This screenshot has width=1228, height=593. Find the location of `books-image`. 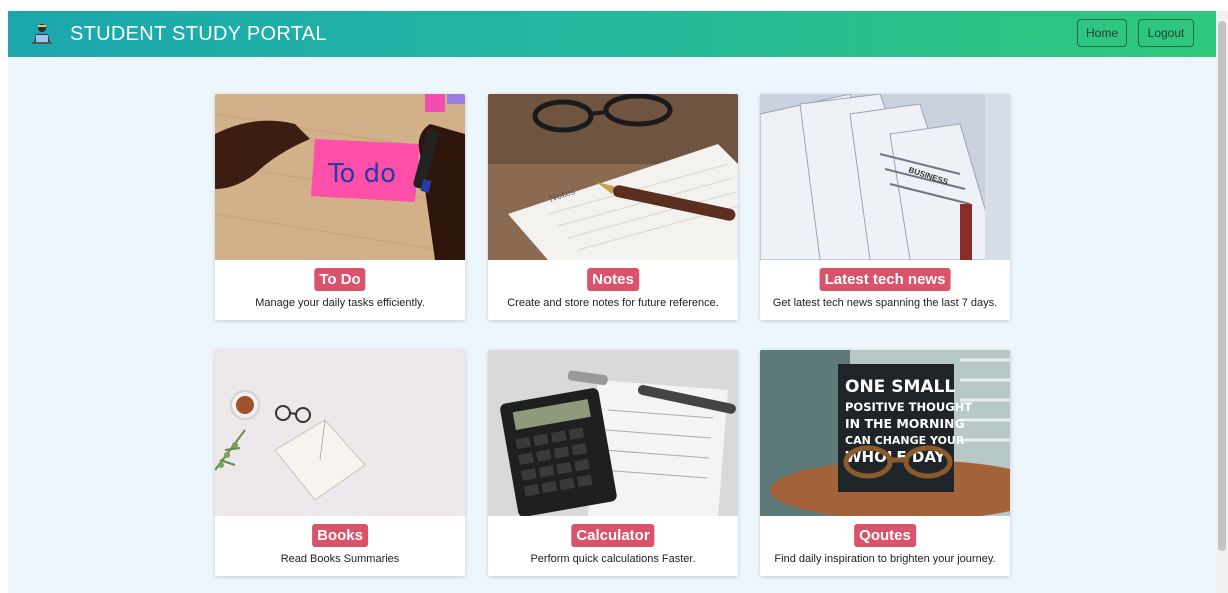

books-image is located at coordinates (340, 433).